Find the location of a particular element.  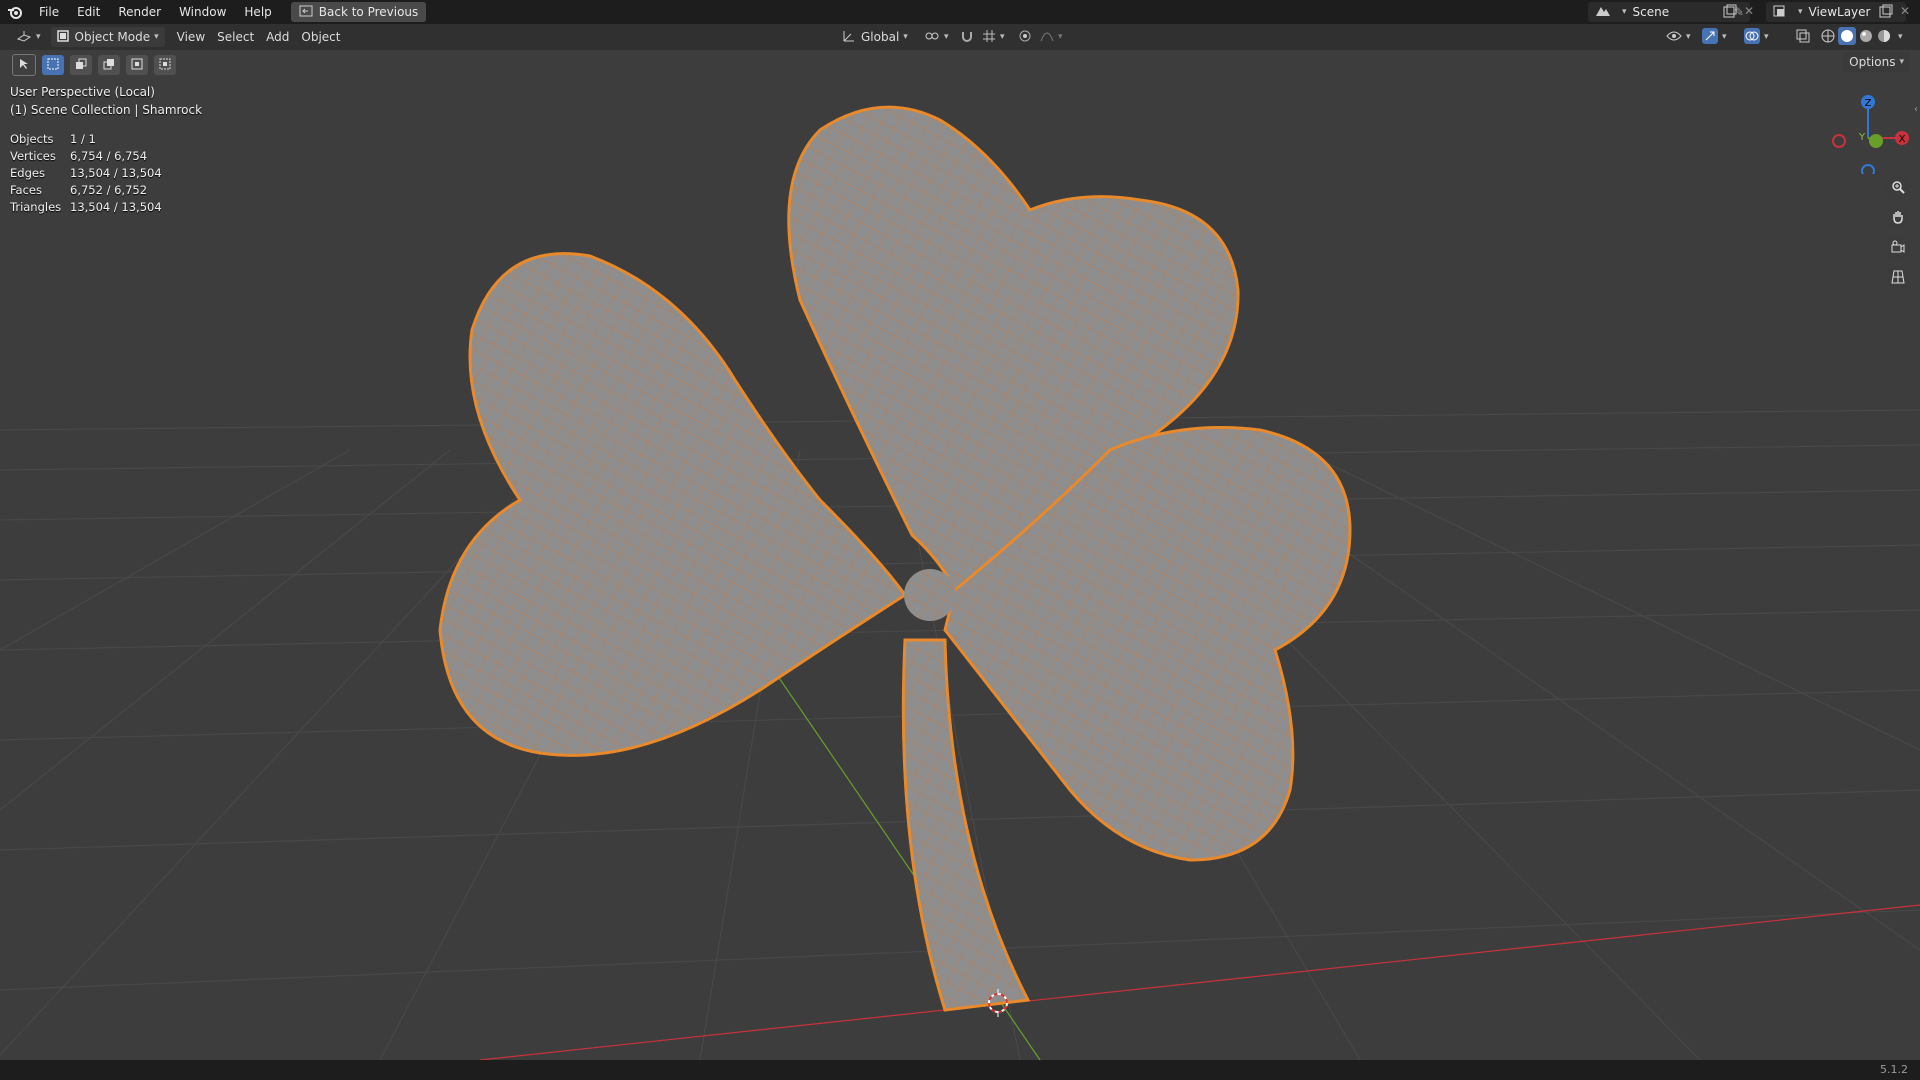

neg-x-handle-icon is located at coordinates (1839, 141).